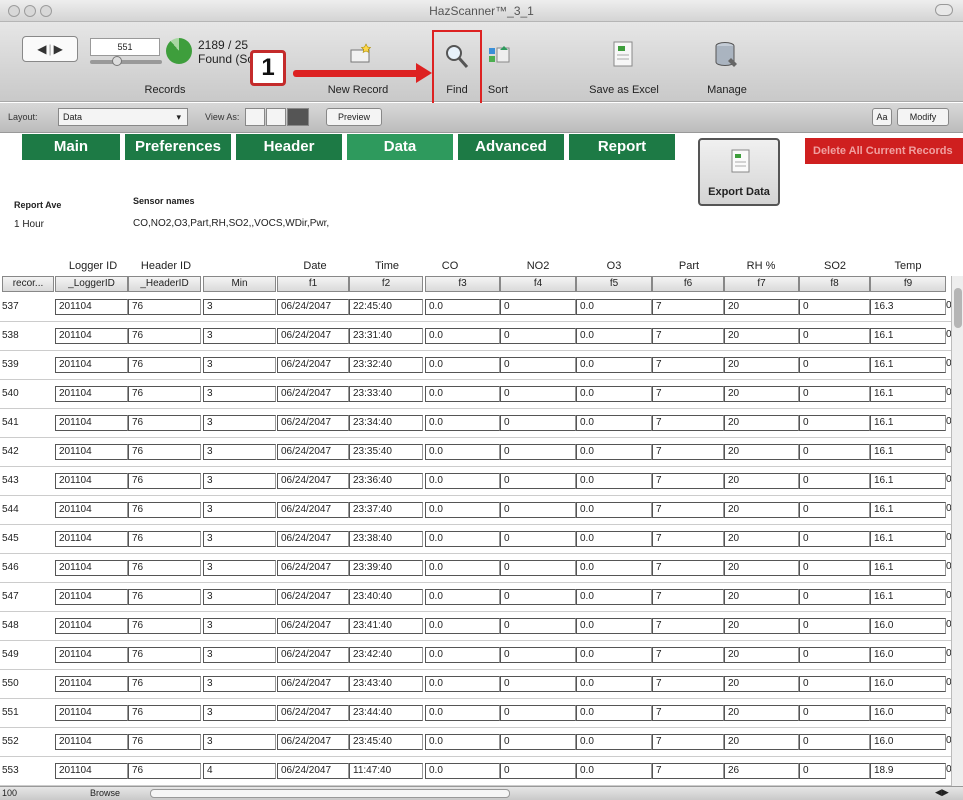  Describe the element at coordinates (386, 284) in the screenshot. I see `field-header: f2` at that location.